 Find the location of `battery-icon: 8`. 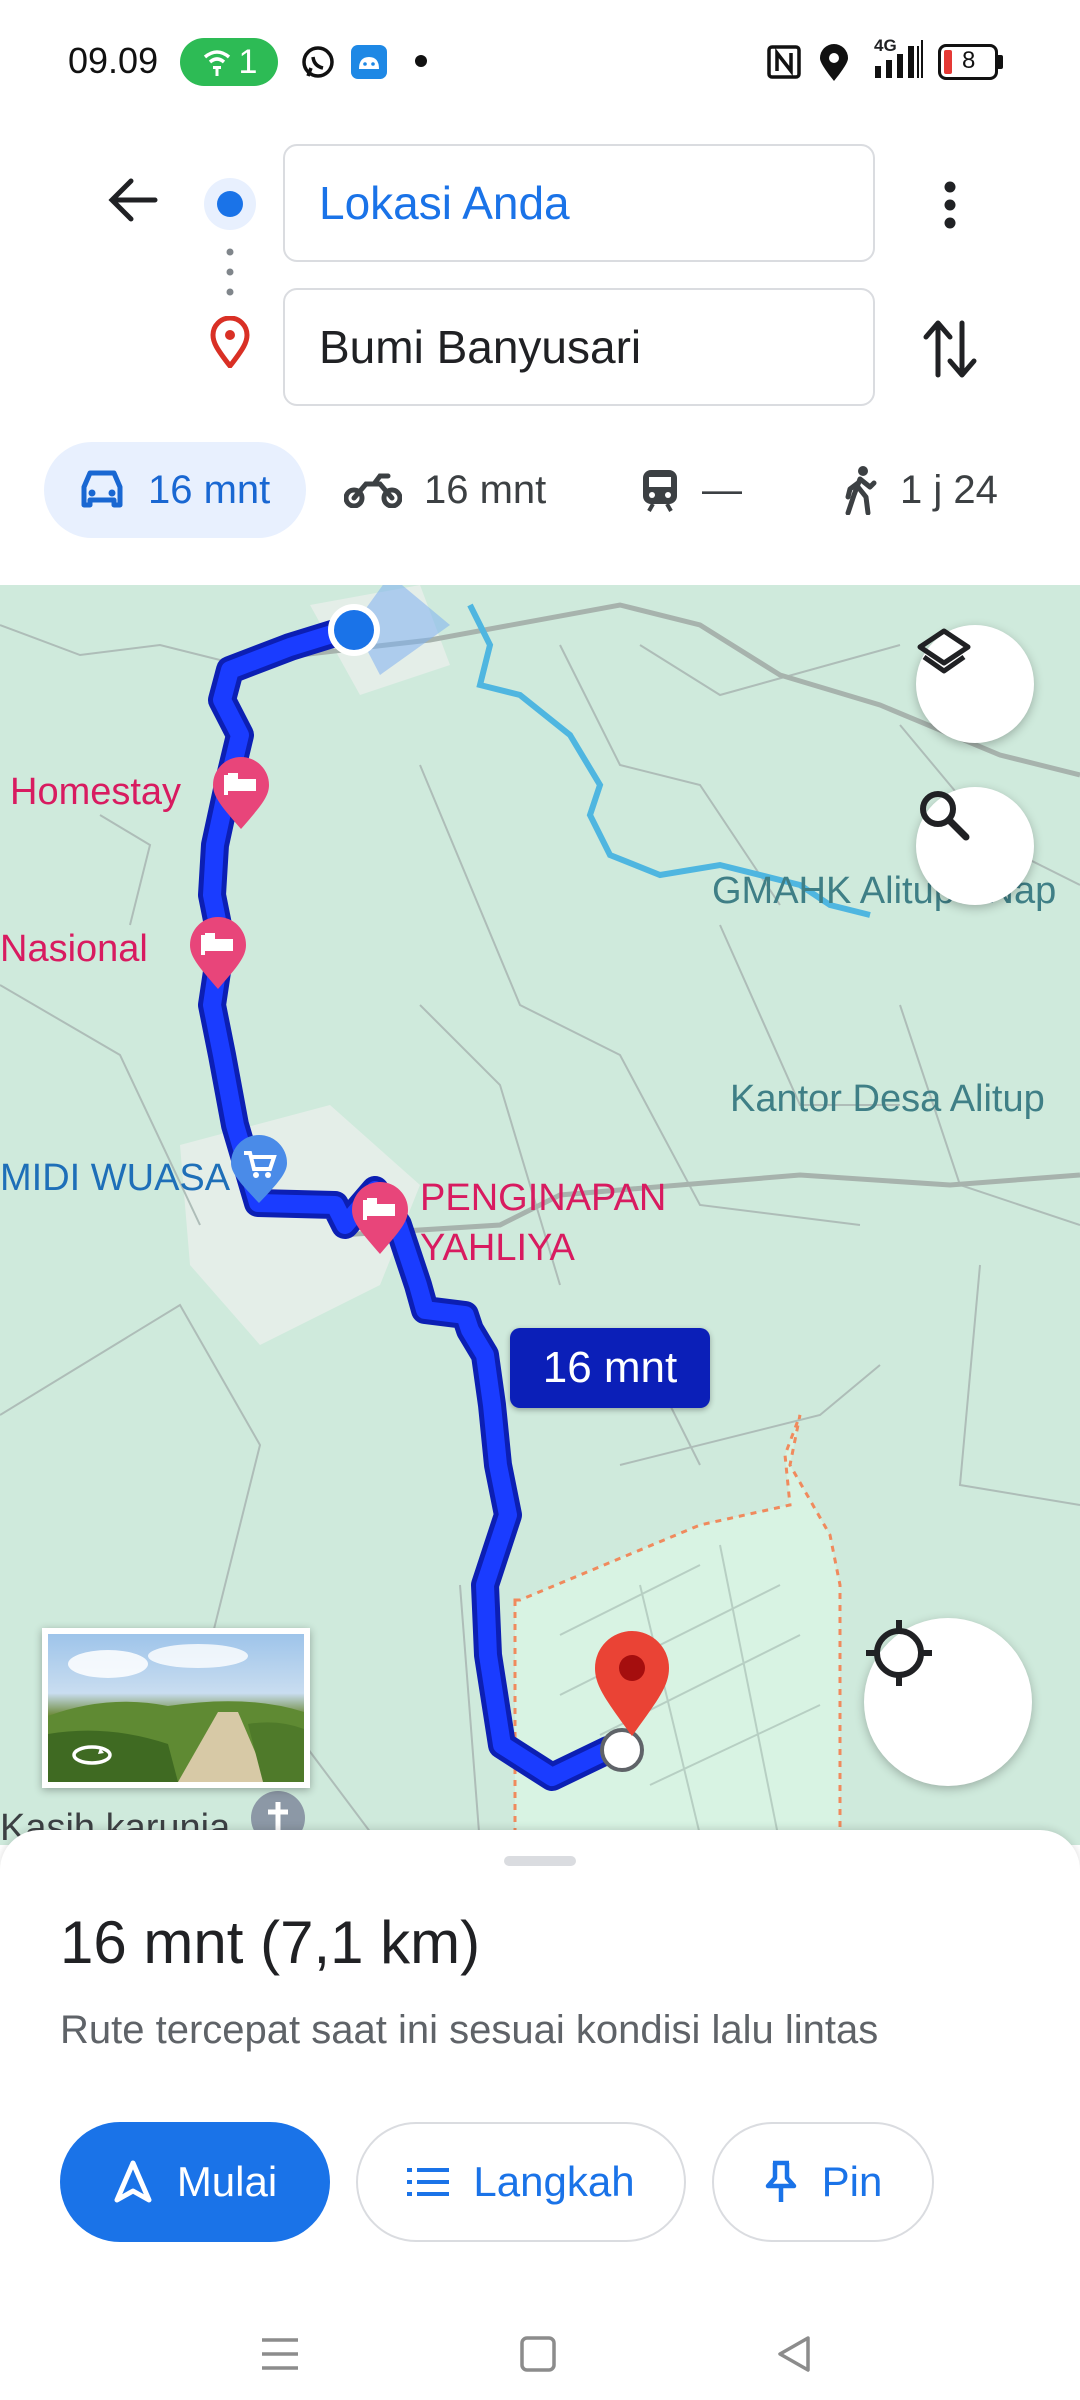

battery-icon: 8 is located at coordinates (971, 62).